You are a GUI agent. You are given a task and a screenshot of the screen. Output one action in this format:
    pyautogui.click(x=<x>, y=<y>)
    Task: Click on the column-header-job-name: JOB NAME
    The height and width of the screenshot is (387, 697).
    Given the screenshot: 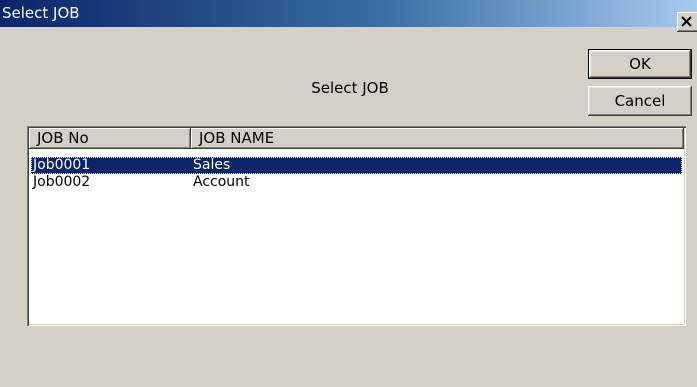 What is the action you would take?
    pyautogui.click(x=437, y=138)
    